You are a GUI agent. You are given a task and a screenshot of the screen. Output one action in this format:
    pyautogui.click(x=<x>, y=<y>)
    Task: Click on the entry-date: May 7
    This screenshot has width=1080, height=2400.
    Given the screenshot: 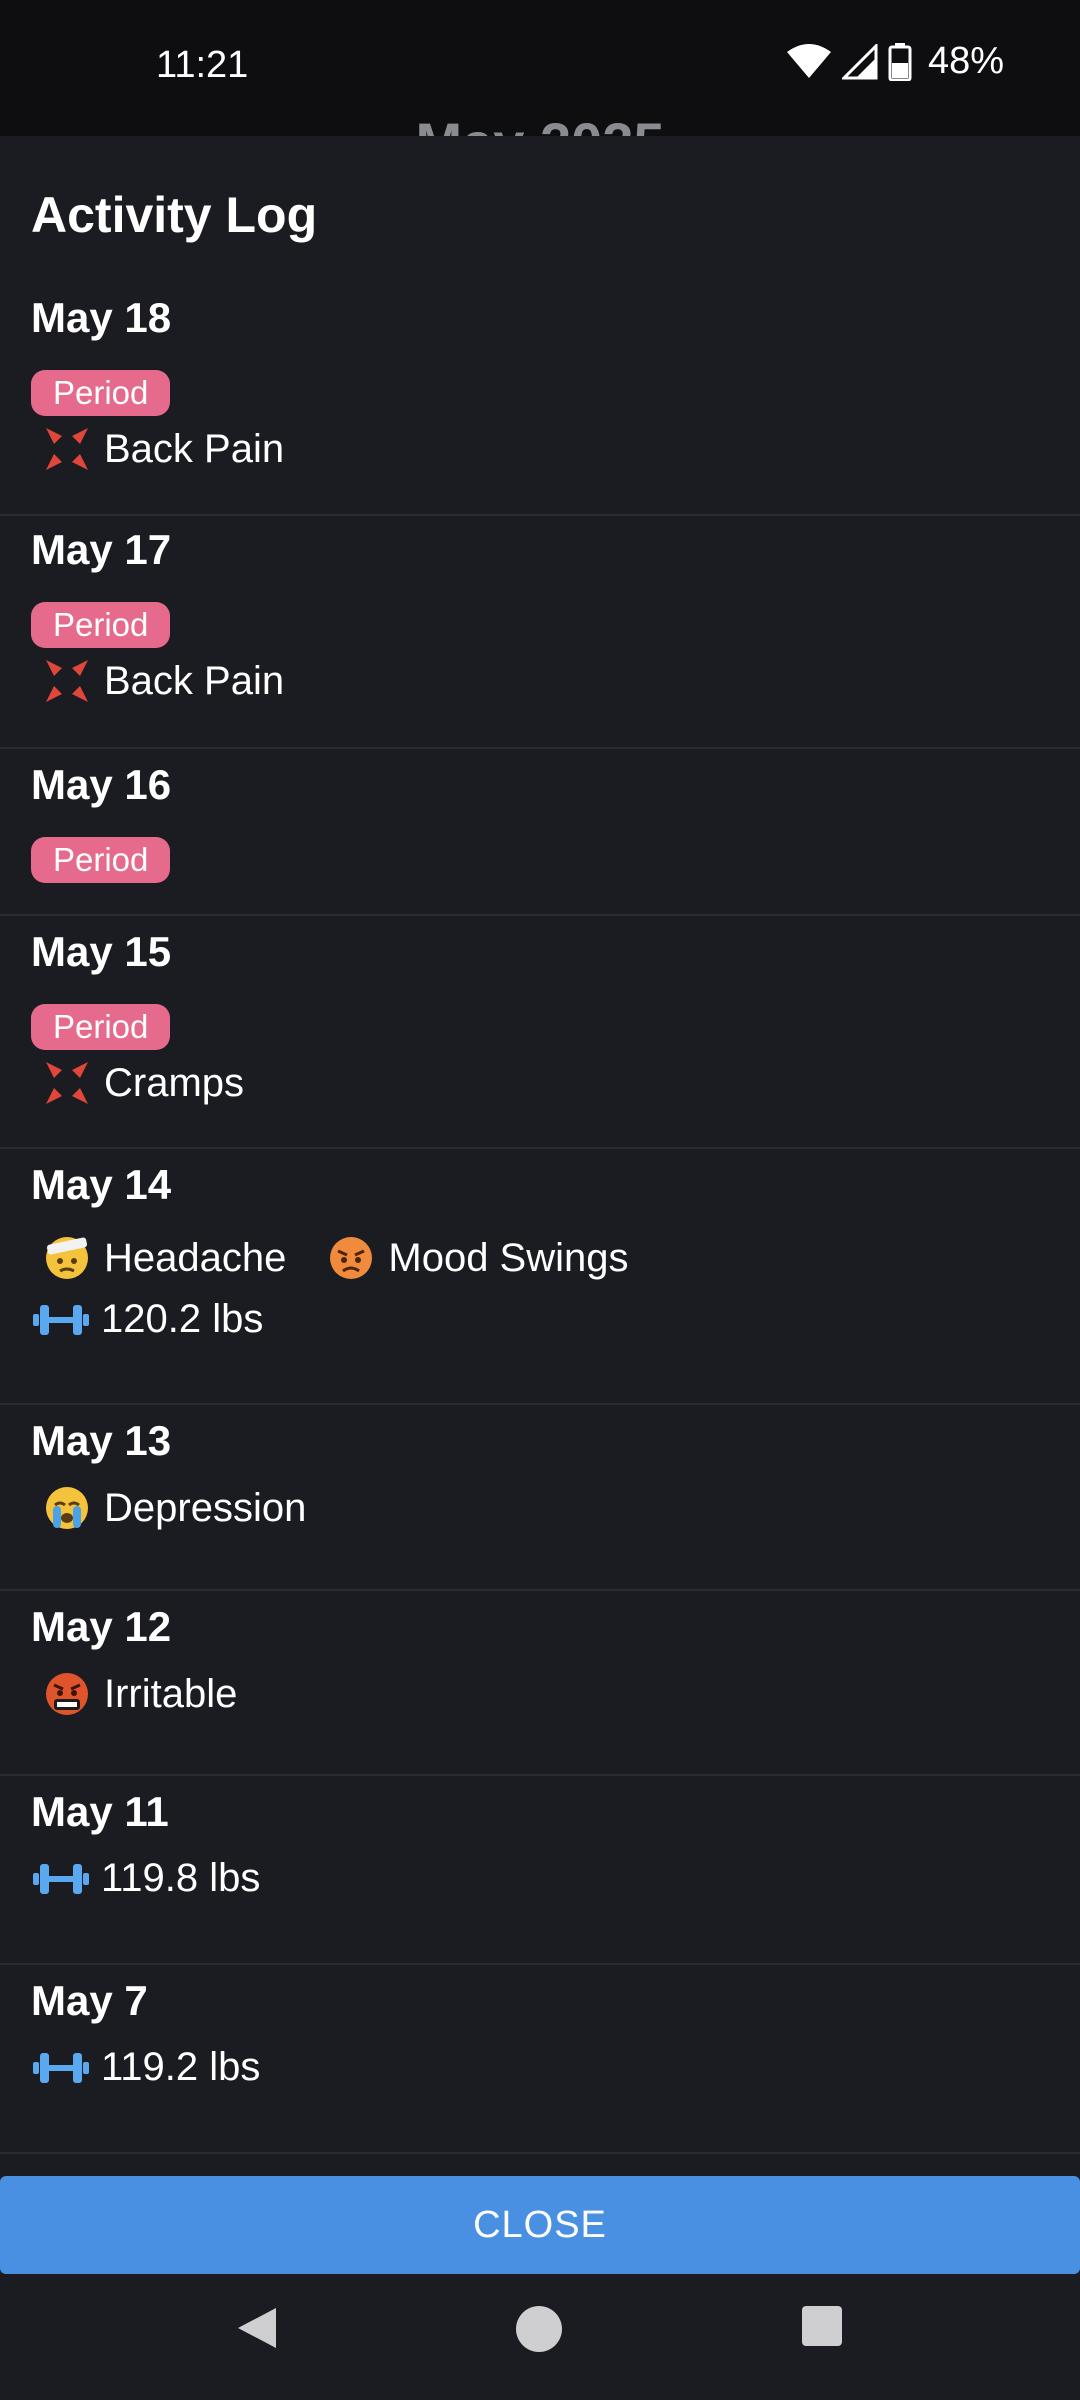 What is the action you would take?
    pyautogui.click(x=89, y=2000)
    